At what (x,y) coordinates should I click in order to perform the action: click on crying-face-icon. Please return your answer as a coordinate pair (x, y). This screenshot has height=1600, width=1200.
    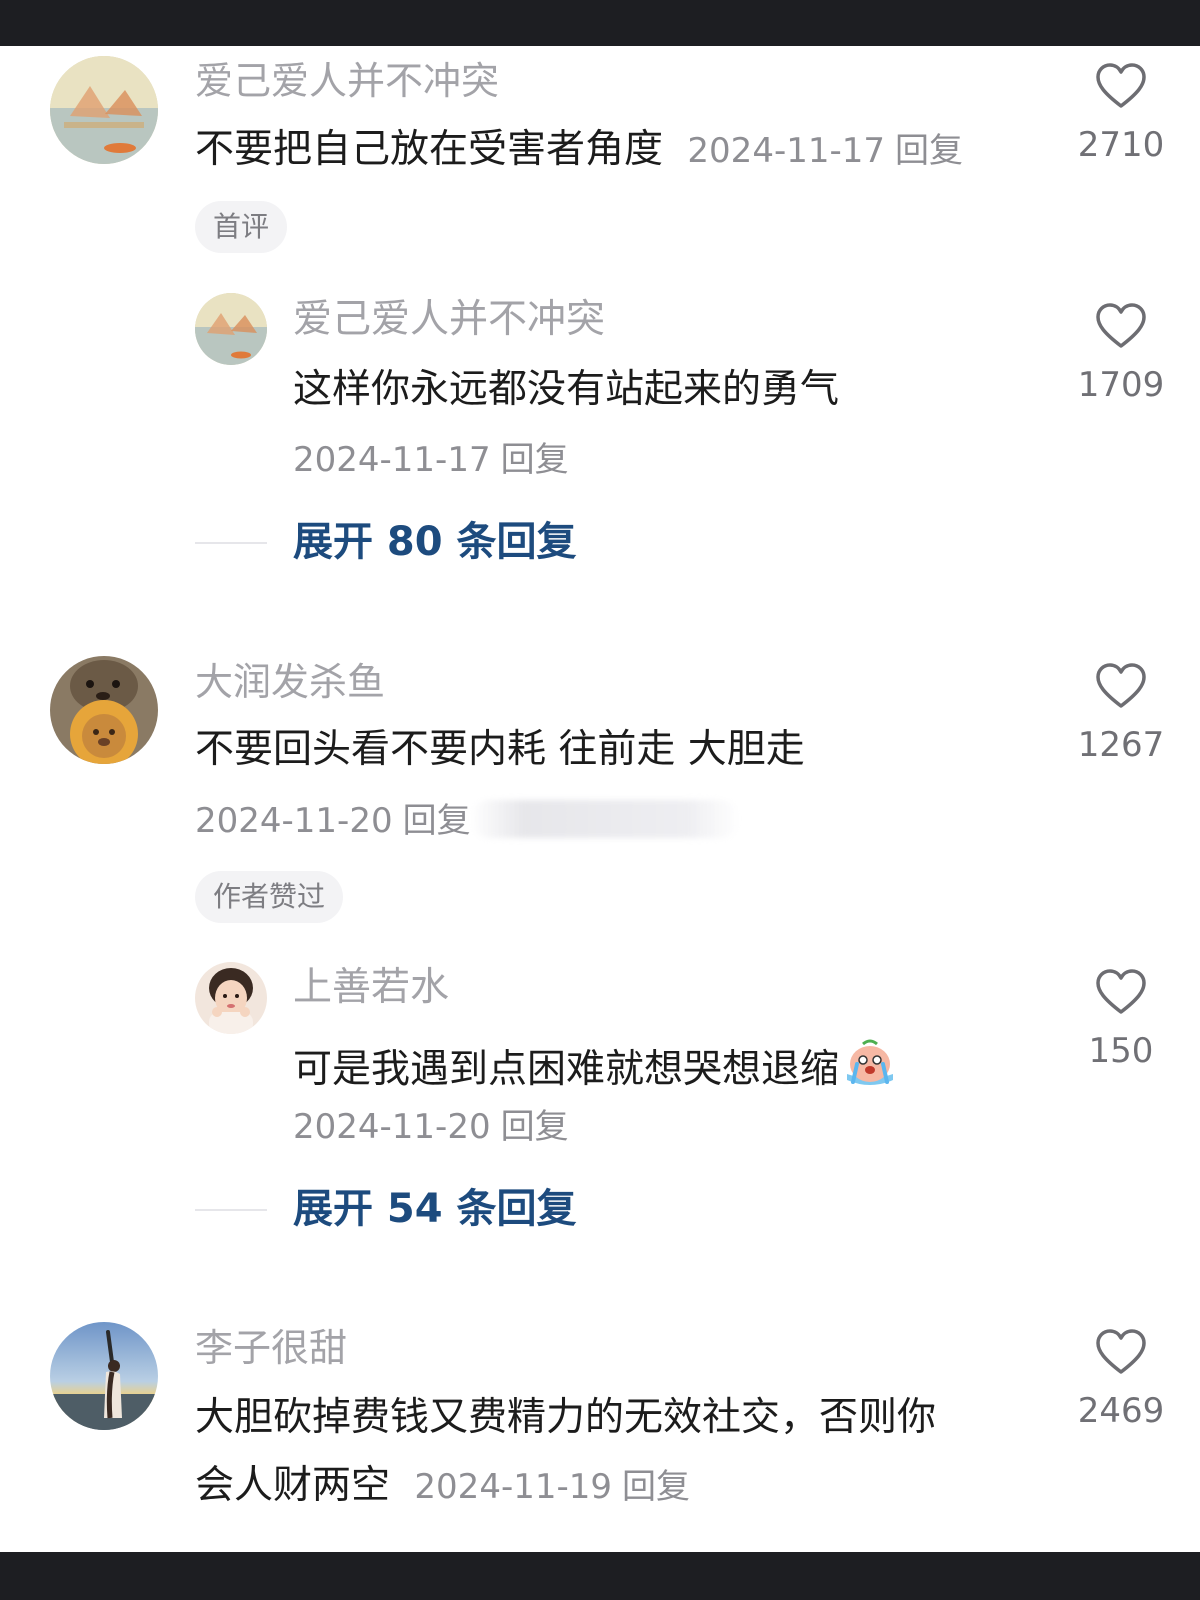
    Looking at the image, I should click on (870, 1065).